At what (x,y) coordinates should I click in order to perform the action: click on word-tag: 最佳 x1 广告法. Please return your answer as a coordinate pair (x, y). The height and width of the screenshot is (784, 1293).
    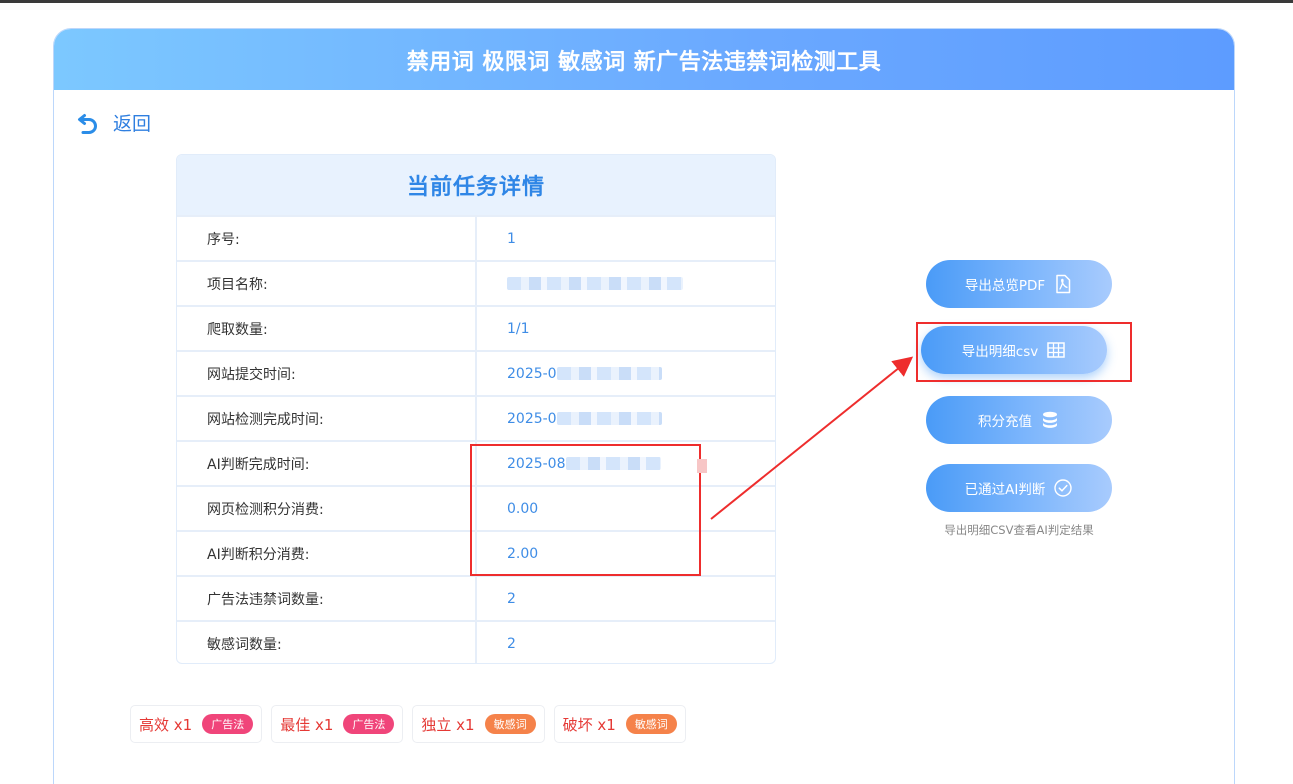
    Looking at the image, I should click on (337, 724).